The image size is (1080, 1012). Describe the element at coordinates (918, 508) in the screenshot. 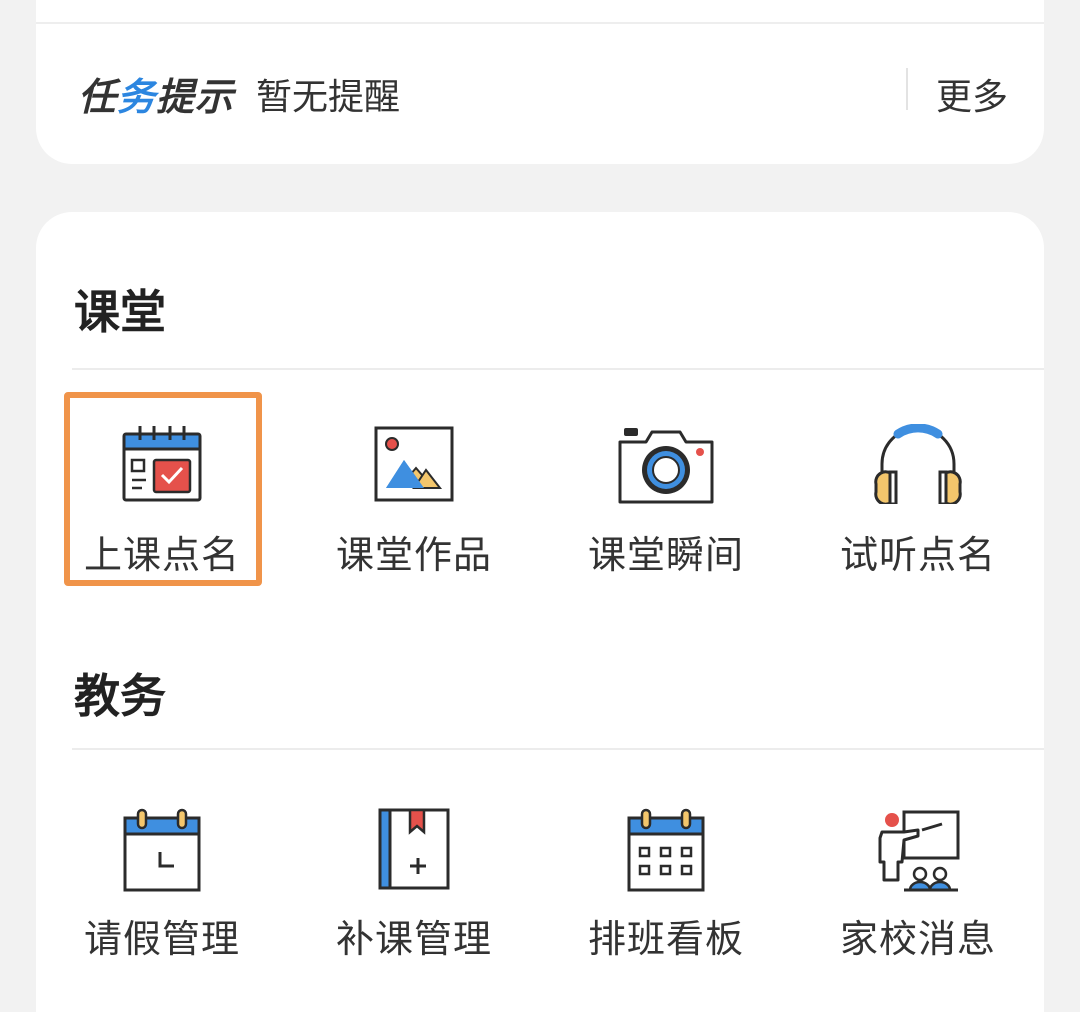

I see `grid-item-trial-attendance: 试听点名` at that location.